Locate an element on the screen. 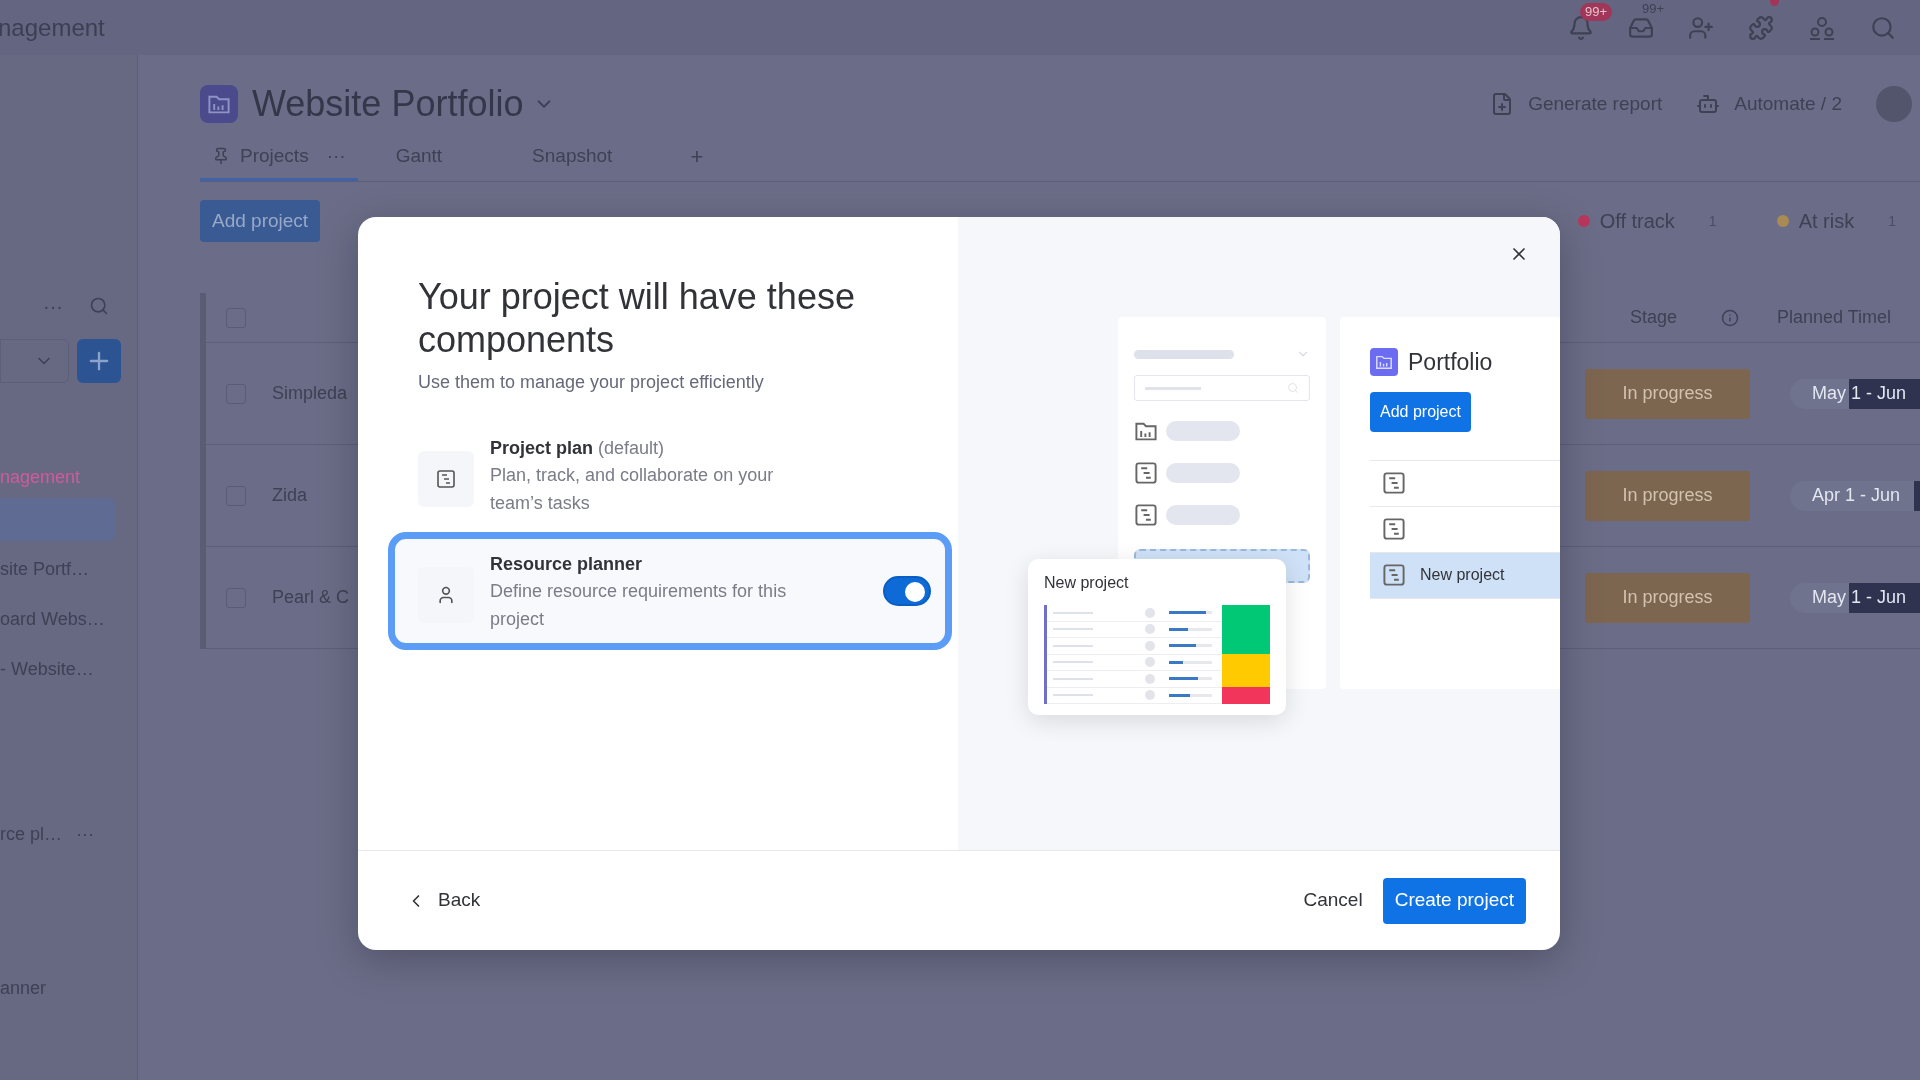 This screenshot has width=1920, height=1080. component-title: Resource planner is located at coordinates (567, 564).